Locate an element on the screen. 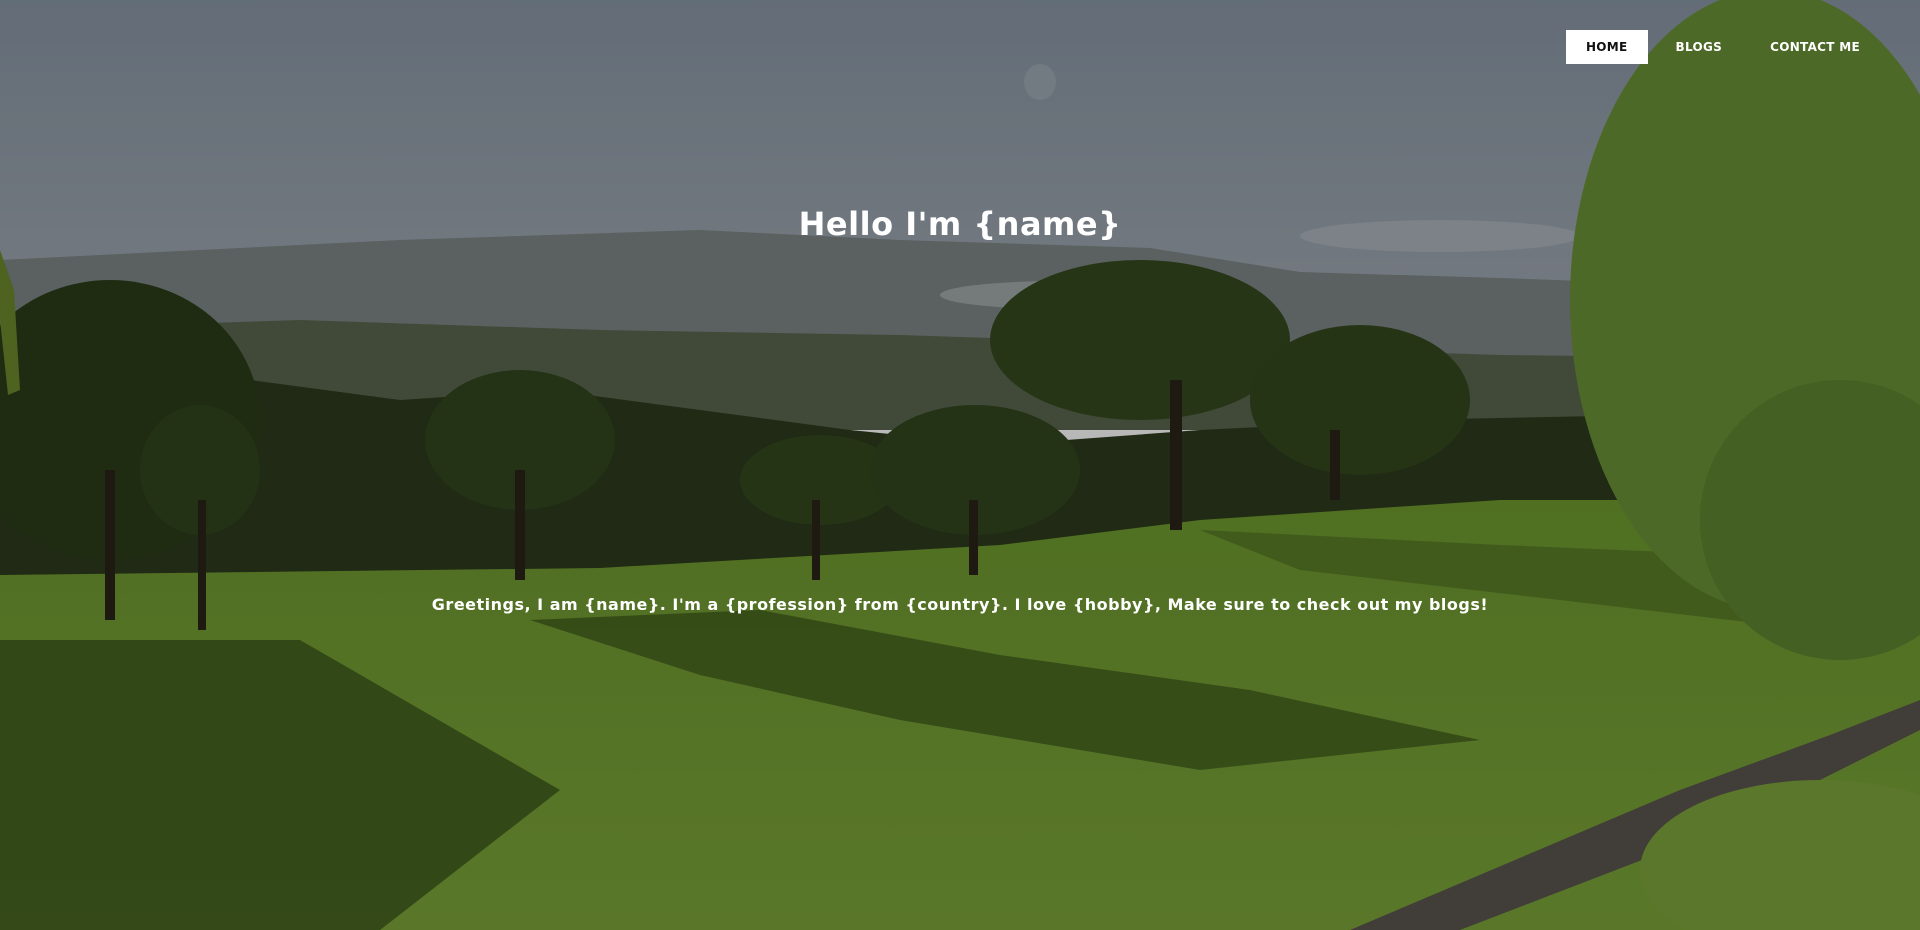 The image size is (1920, 930). nav-home-link: HOME is located at coordinates (1606, 47).